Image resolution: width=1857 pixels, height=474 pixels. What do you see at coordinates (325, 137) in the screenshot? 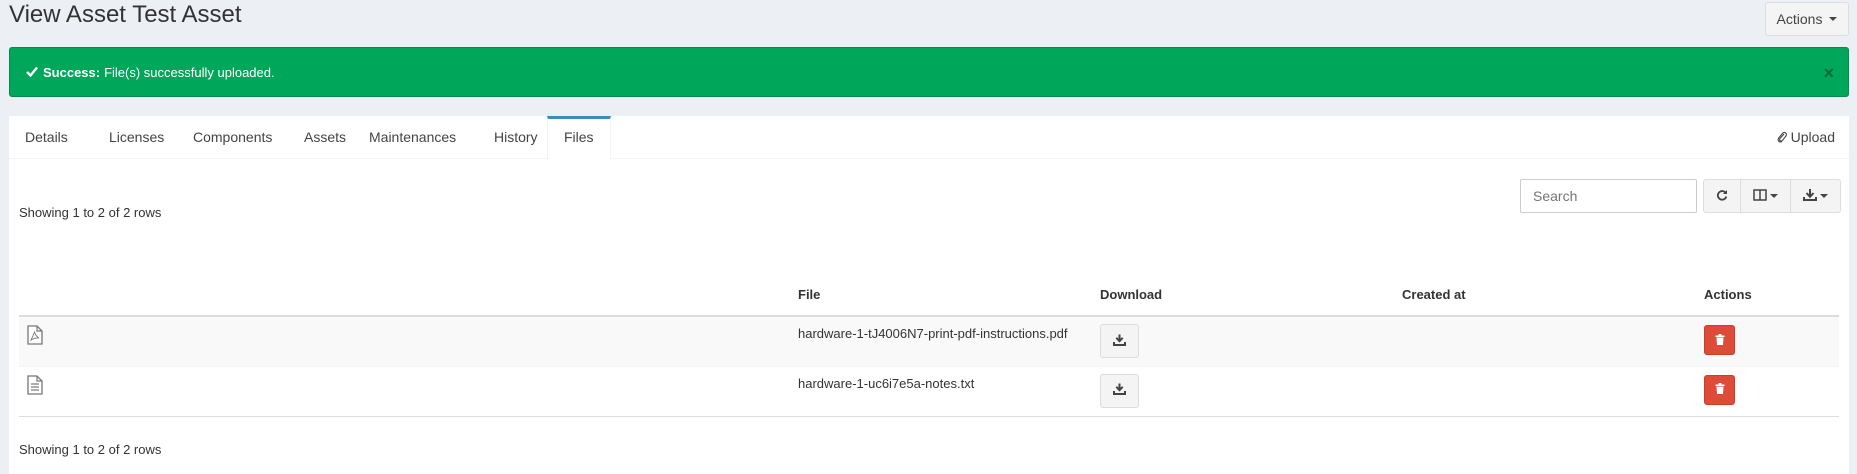
I see `tab-assets: Assets` at bounding box center [325, 137].